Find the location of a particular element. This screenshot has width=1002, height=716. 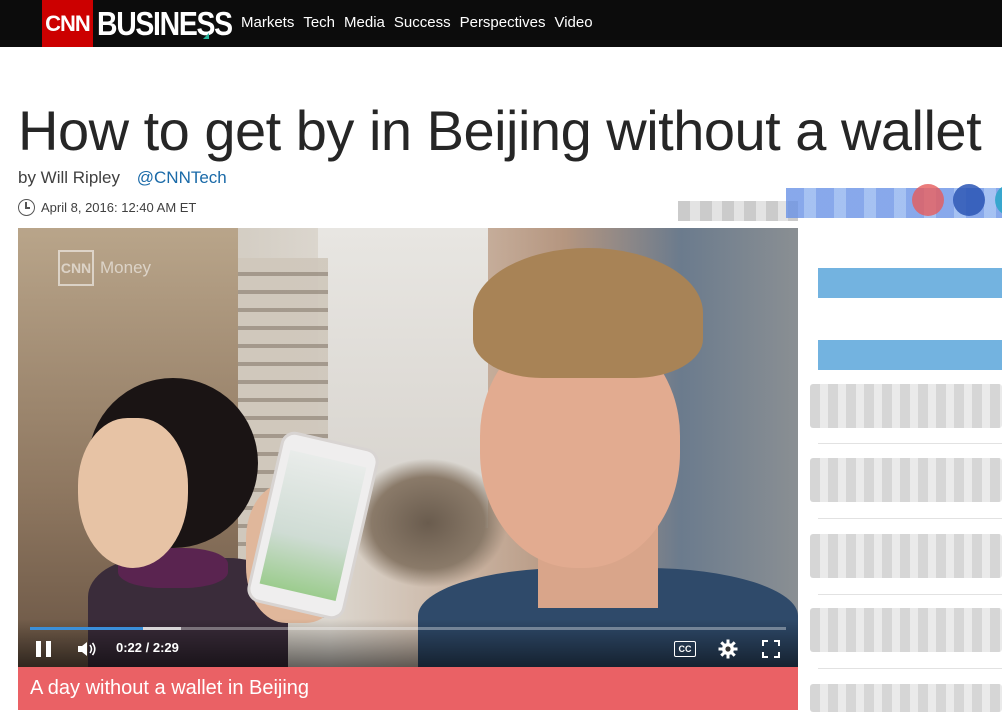

volume-icon is located at coordinates (88, 649).